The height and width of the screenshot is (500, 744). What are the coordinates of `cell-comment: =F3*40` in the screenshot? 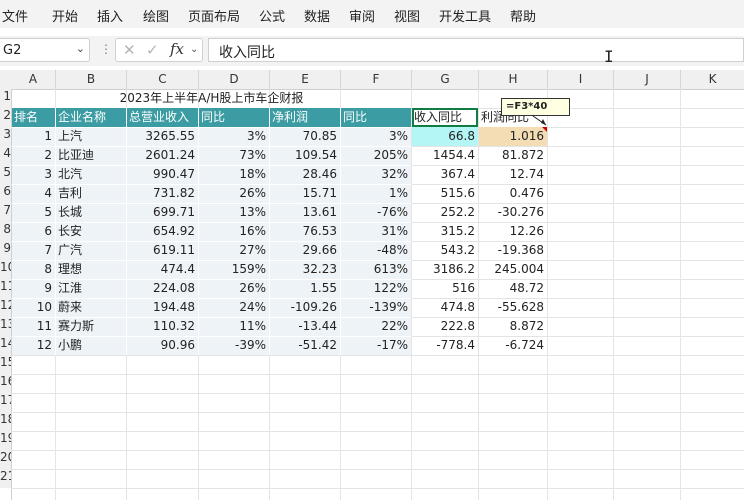 It's located at (535, 107).